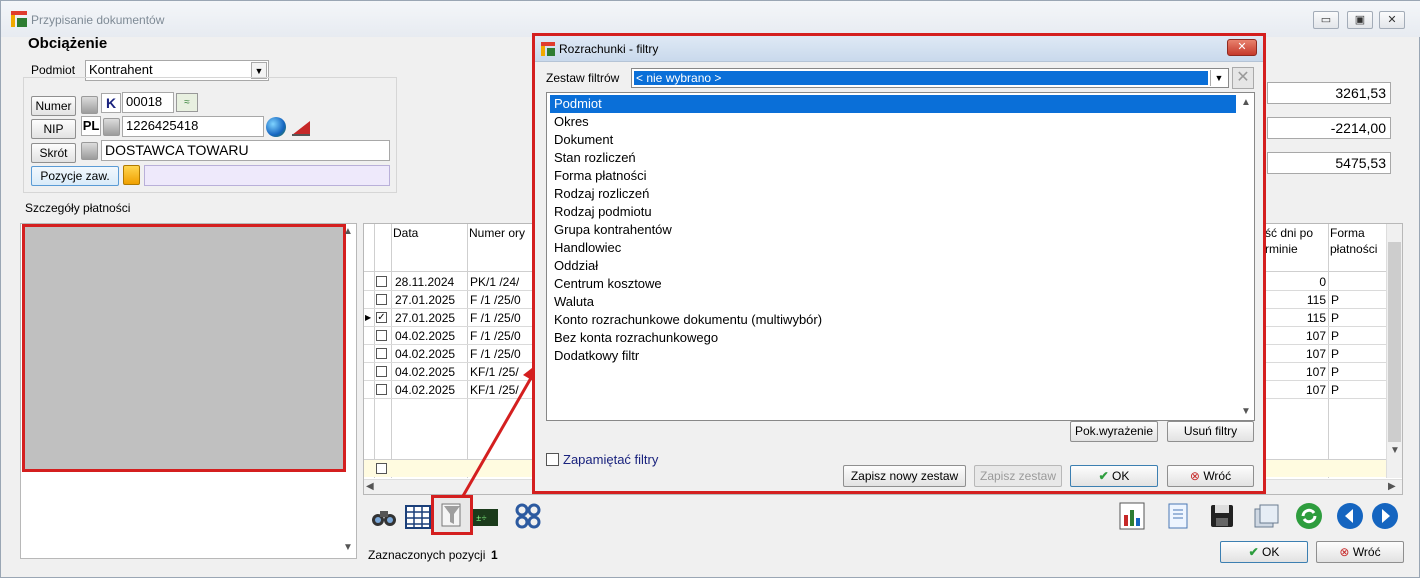 The image size is (1420, 578). Describe the element at coordinates (1271, 552) in the screenshot. I see `ok-label: OK` at that location.